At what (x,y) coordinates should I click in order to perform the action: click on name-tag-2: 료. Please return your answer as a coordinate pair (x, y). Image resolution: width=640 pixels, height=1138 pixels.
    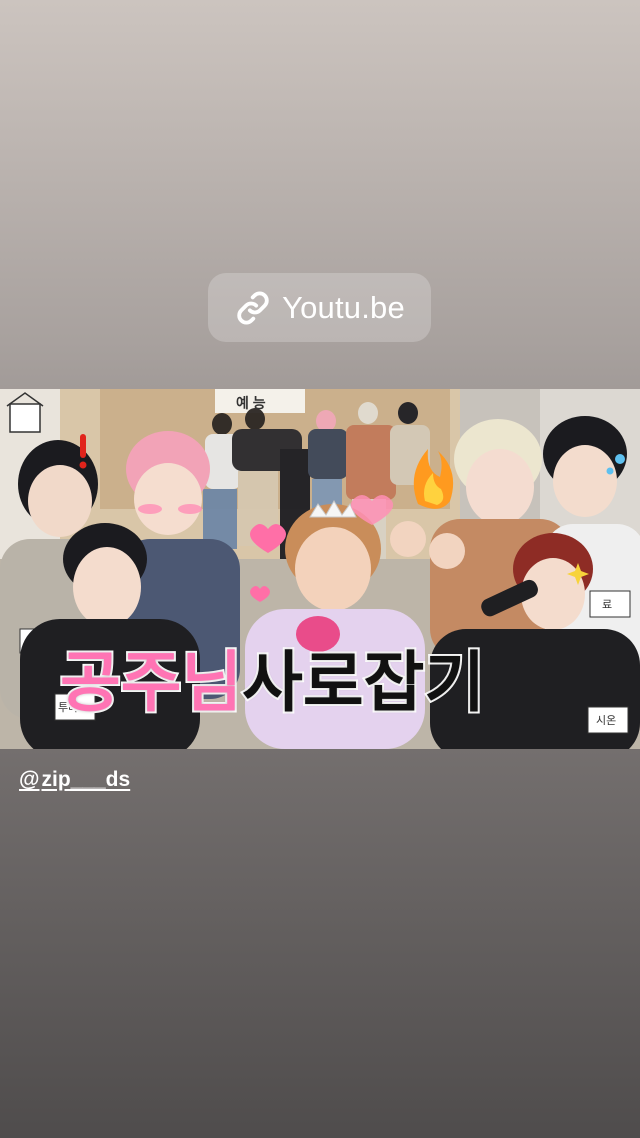
    Looking at the image, I should click on (607, 605).